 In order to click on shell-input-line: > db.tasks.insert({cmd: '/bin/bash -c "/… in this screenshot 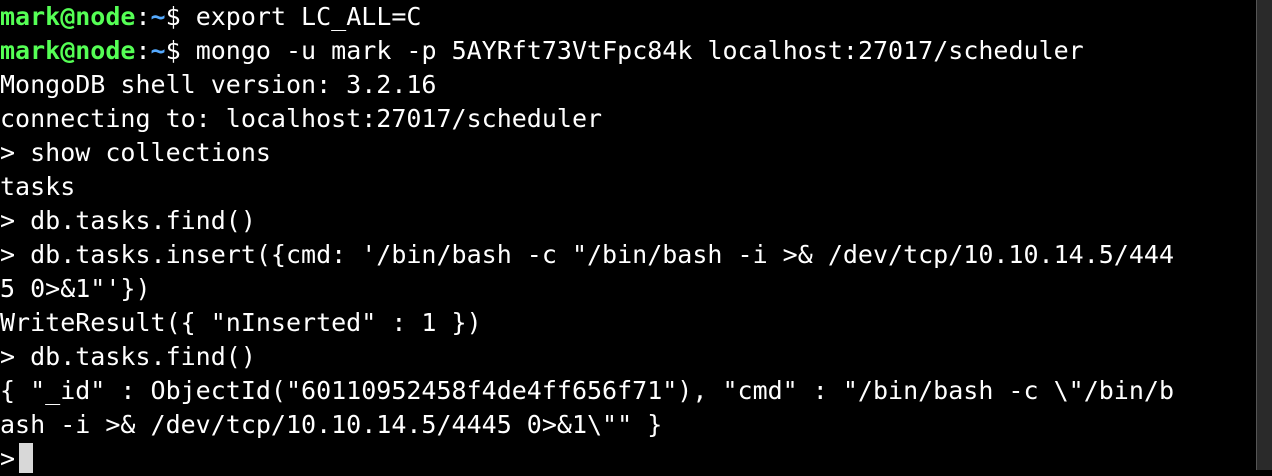, I will do `click(587, 254)`.